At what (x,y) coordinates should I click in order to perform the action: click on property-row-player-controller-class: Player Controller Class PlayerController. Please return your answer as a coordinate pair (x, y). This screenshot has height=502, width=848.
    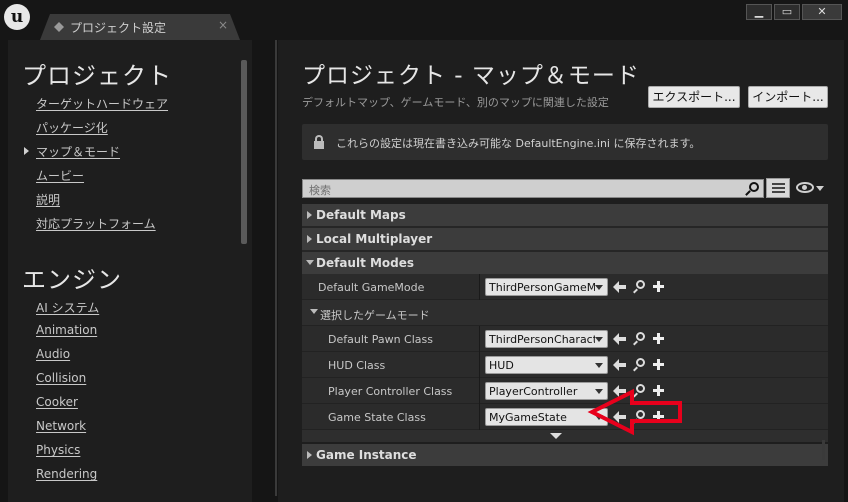
    Looking at the image, I should click on (565, 391).